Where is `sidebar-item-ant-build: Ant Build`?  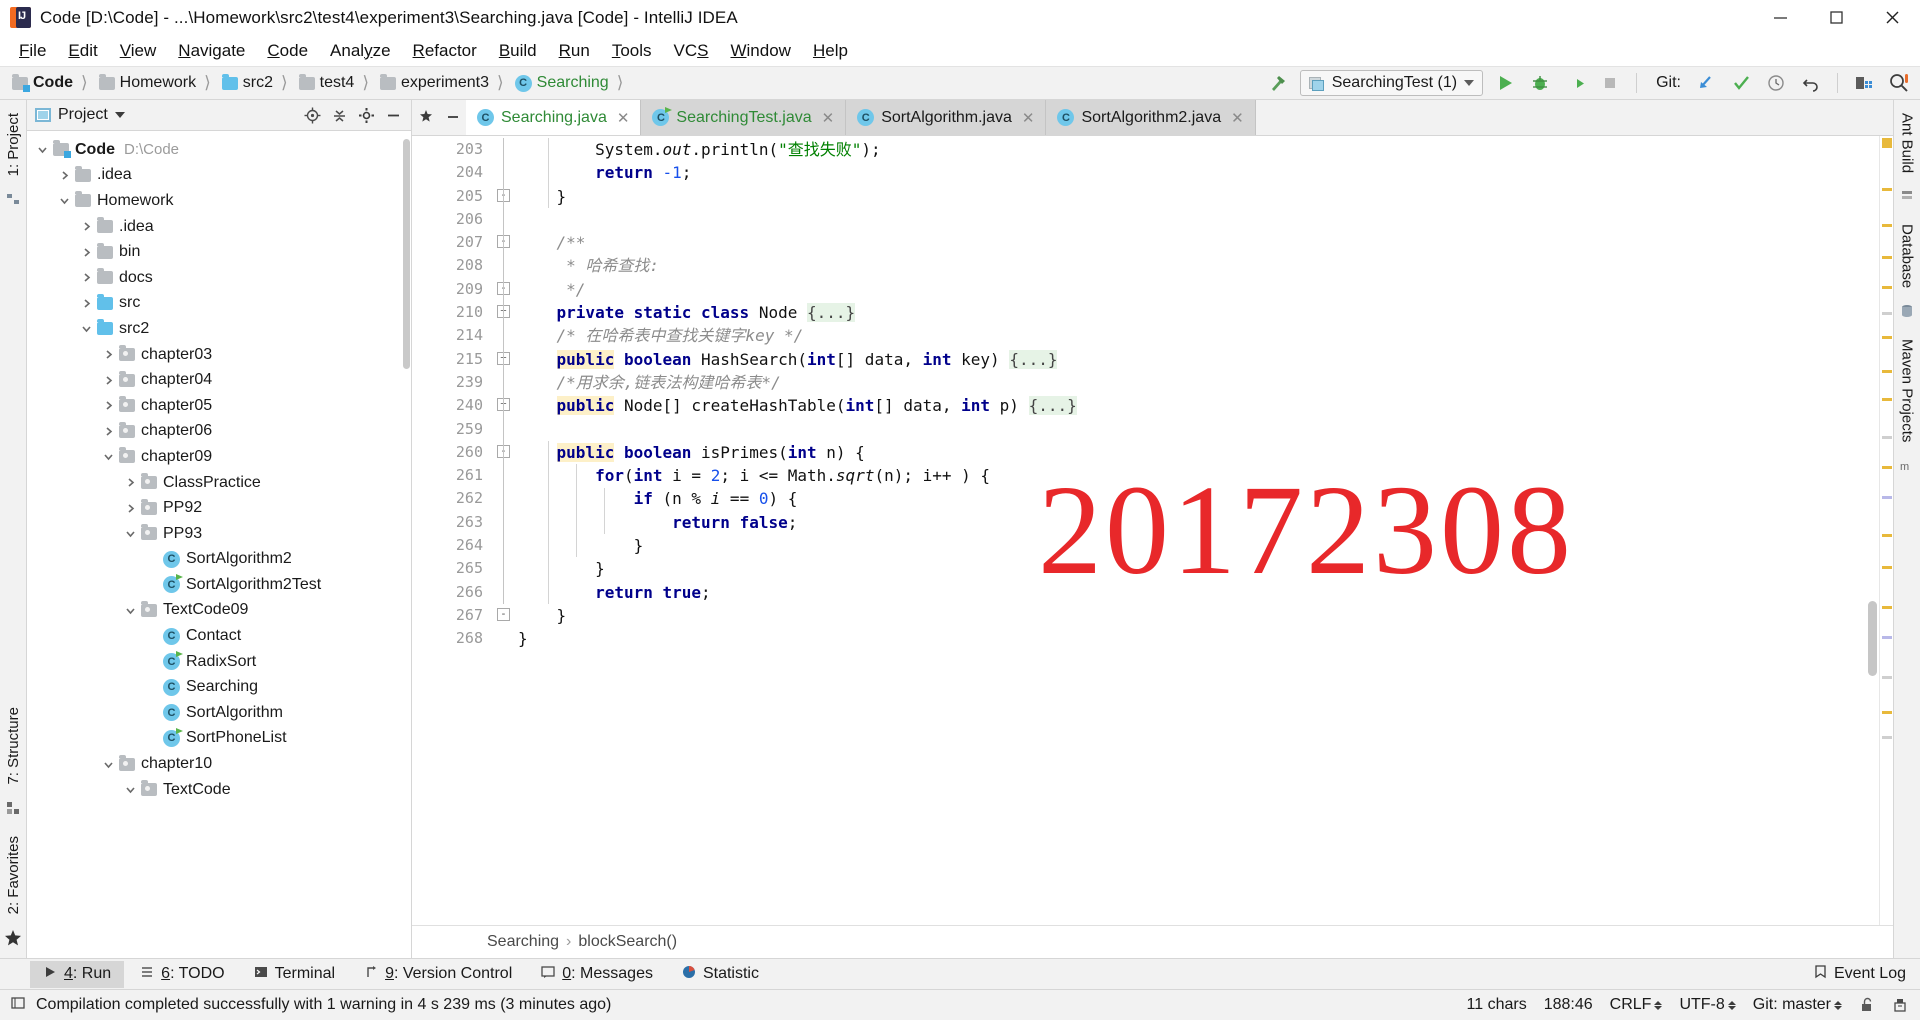
sidebar-item-ant-build: Ant Build is located at coordinates (1907, 143).